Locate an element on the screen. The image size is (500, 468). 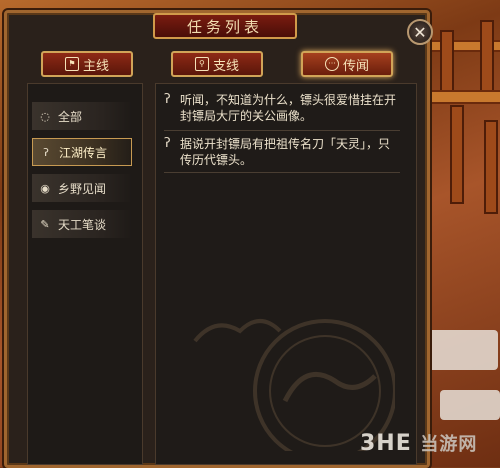
category-countryside-news: ◉ 乡野见闻 is located at coordinates (82, 188).